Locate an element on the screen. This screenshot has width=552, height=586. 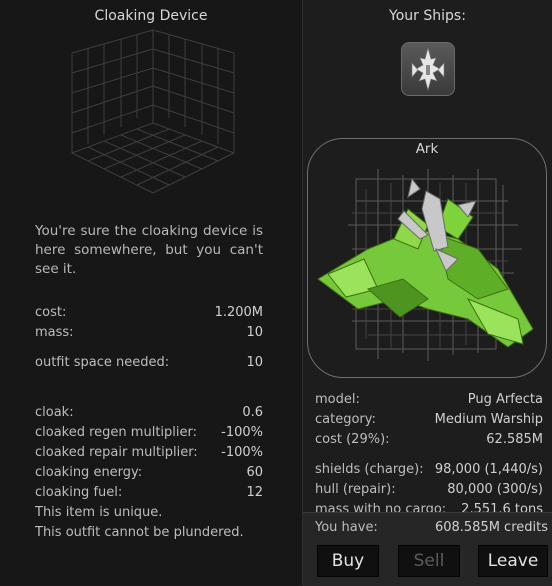
attribute-row: cloaking energy: 60 is located at coordinates (149, 475).